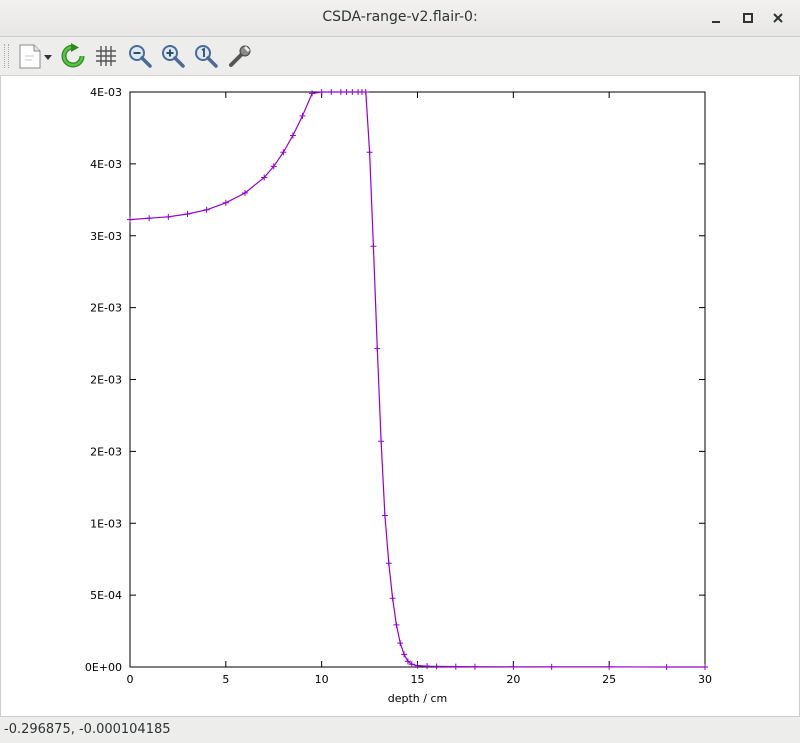  Describe the element at coordinates (400, 56) in the screenshot. I see `toolbar` at that location.